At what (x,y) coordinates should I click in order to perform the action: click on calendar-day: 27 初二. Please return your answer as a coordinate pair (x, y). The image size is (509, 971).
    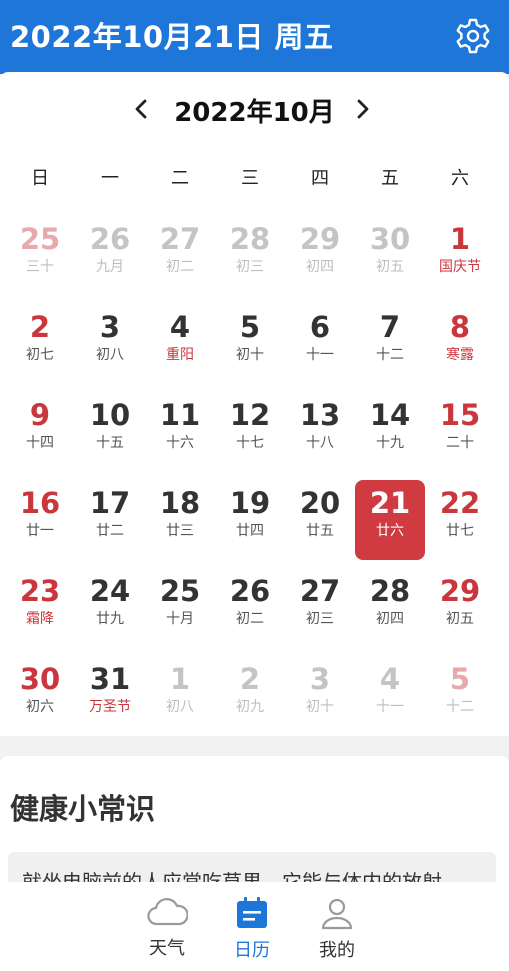
    Looking at the image, I should click on (180, 256).